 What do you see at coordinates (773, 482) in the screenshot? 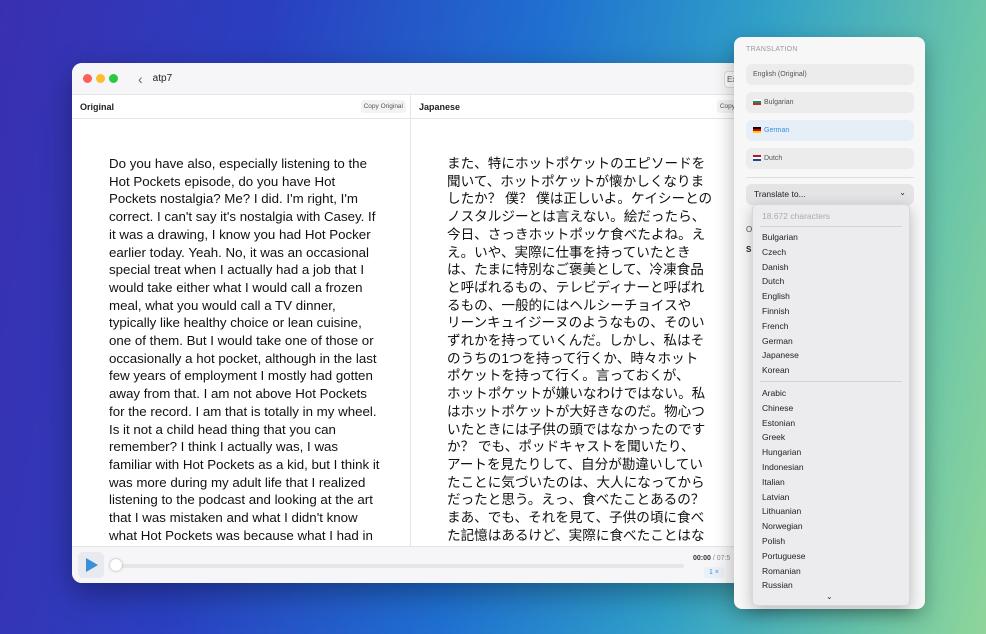
I see `dropdown-option: Italian` at bounding box center [773, 482].